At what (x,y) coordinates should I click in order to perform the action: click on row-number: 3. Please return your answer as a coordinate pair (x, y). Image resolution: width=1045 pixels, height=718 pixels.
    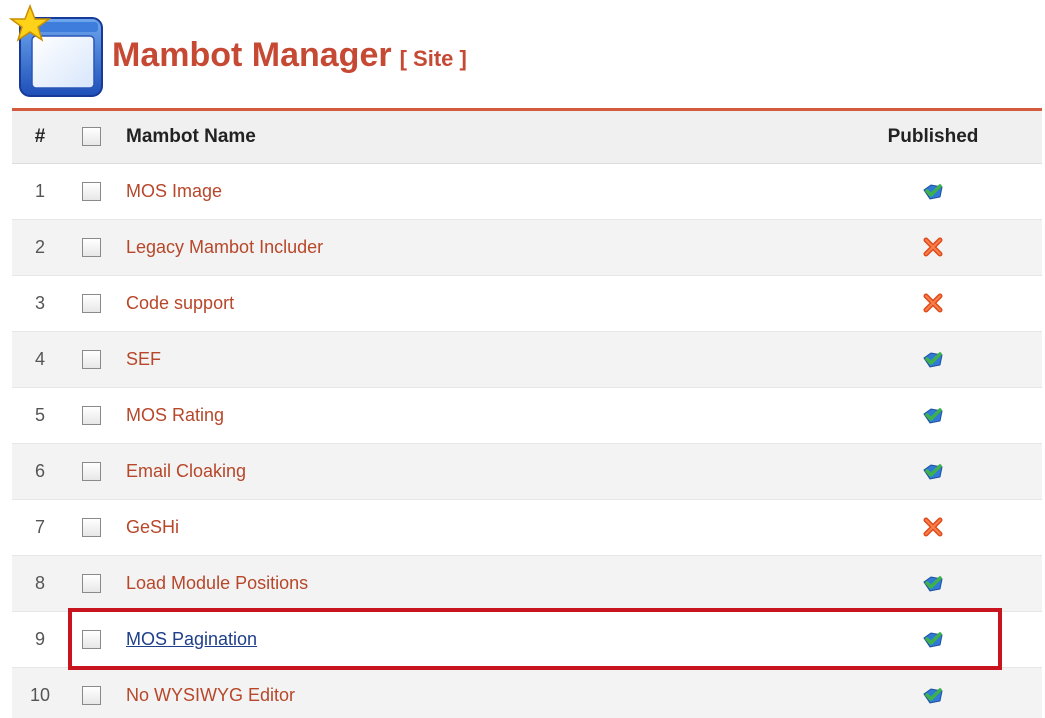
    Looking at the image, I should click on (40, 303).